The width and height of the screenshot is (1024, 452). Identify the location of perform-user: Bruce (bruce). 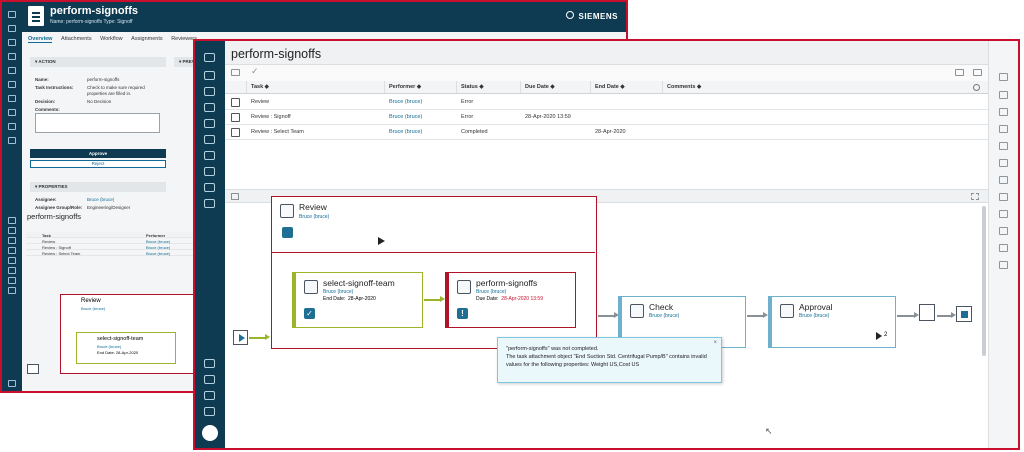
(491, 292).